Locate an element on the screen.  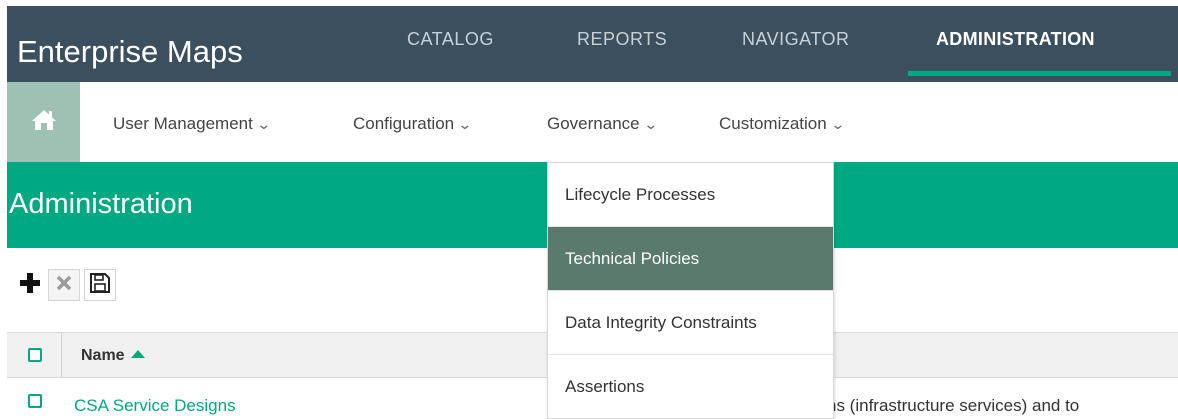
menu-label: Configuration is located at coordinates (404, 123).